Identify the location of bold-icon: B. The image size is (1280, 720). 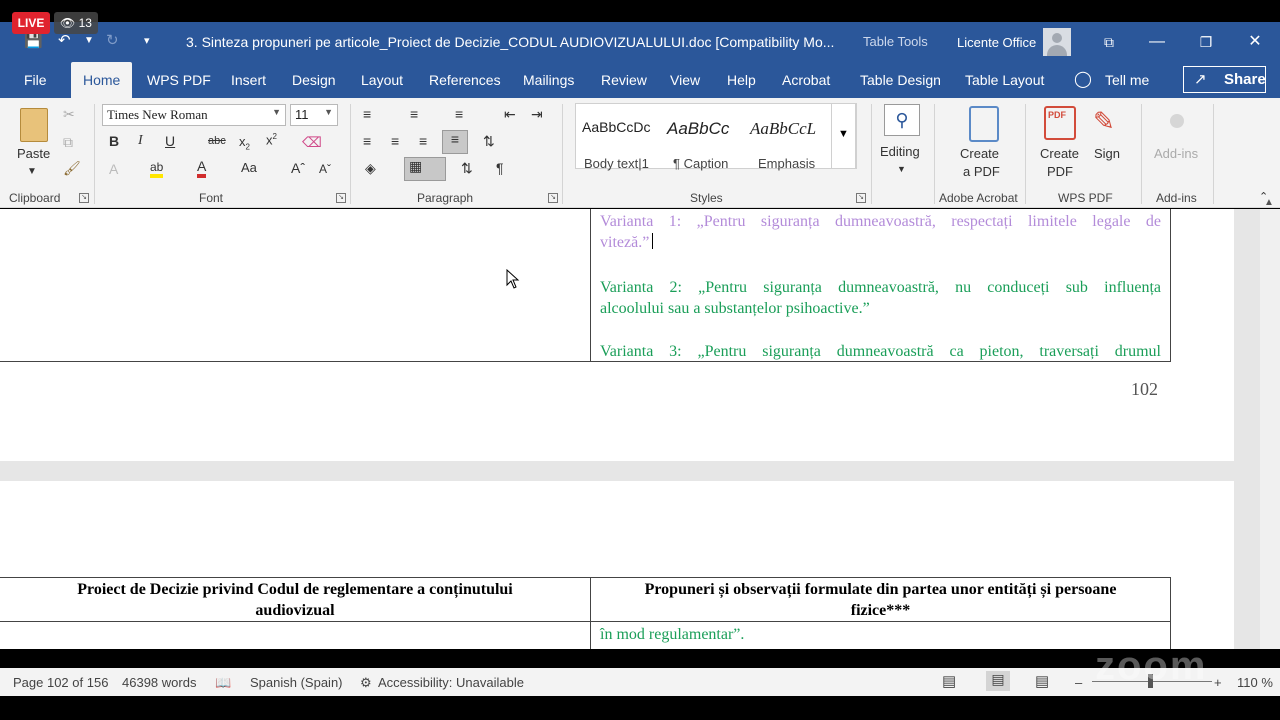
(114, 141).